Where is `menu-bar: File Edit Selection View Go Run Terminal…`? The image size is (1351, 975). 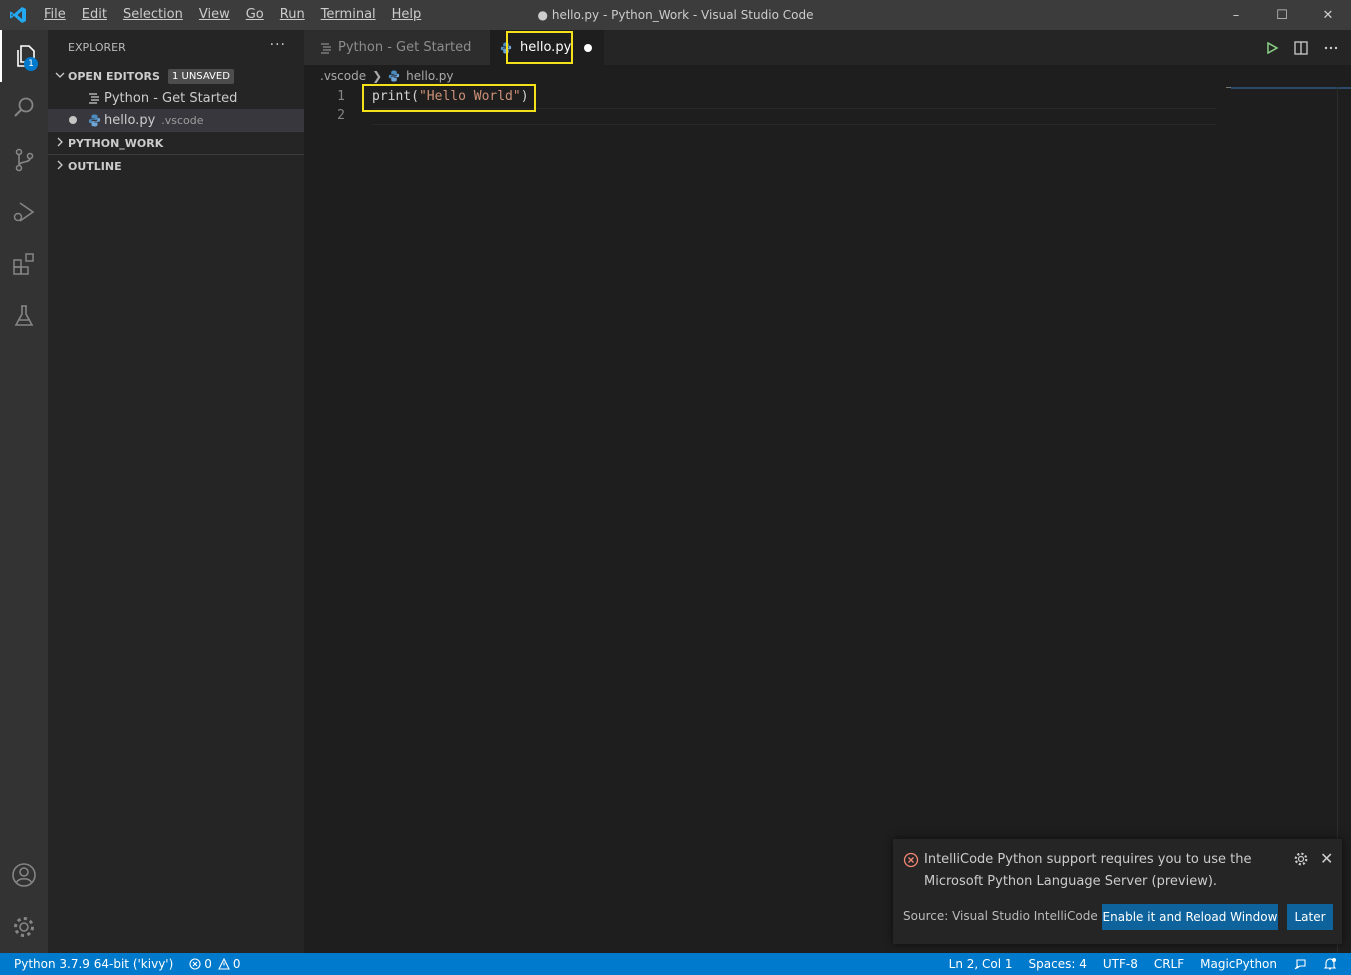
menu-bar: File Edit Selection View Go Run Terminal… is located at coordinates (232, 15).